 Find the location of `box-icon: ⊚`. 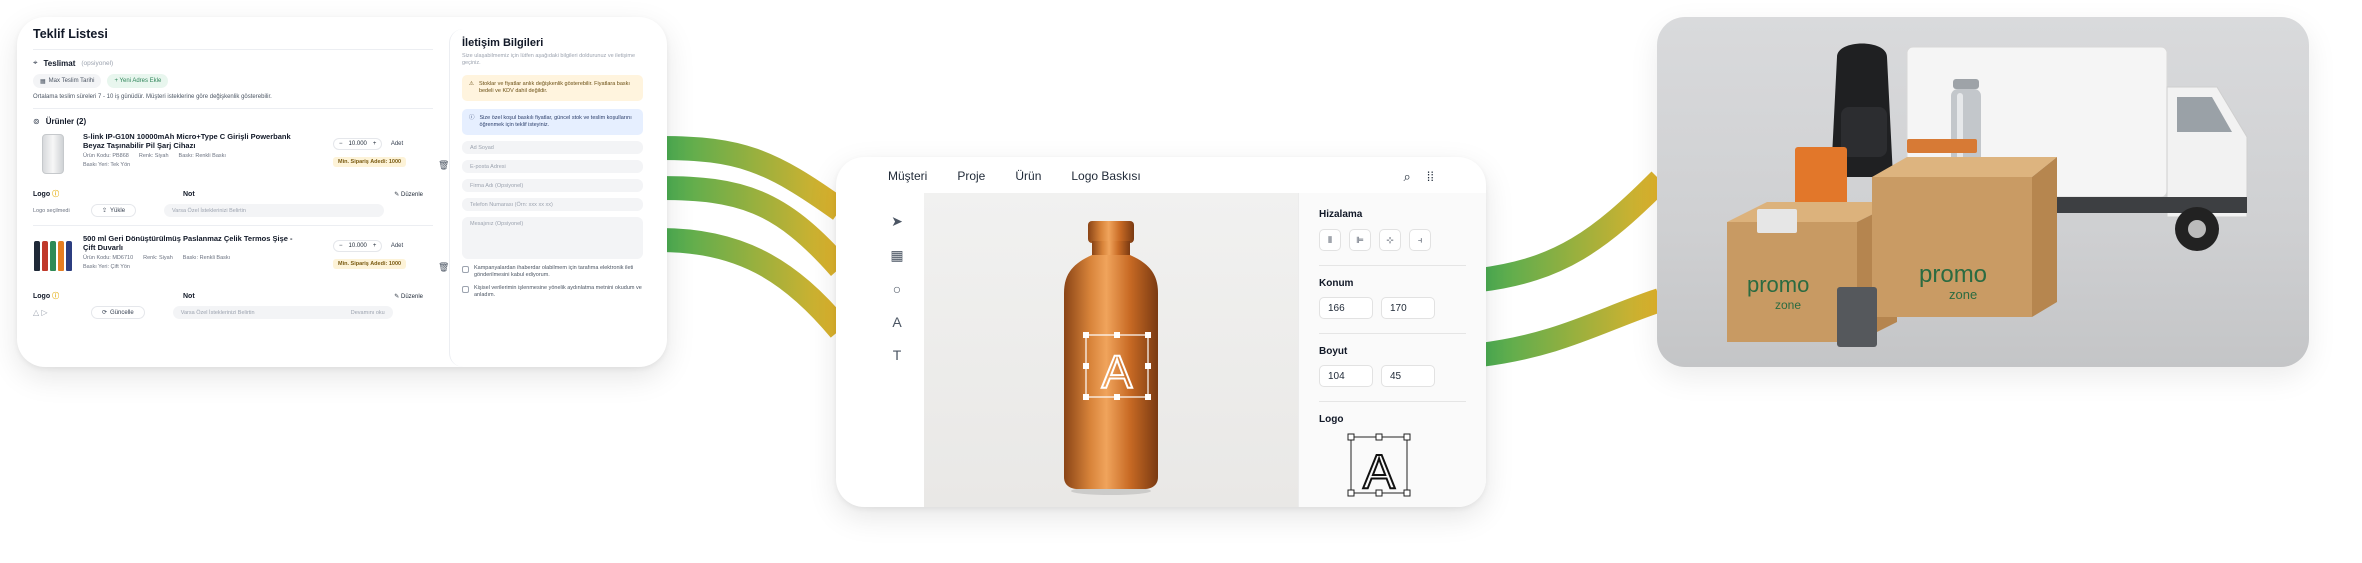

box-icon: ⊚ is located at coordinates (36, 121).